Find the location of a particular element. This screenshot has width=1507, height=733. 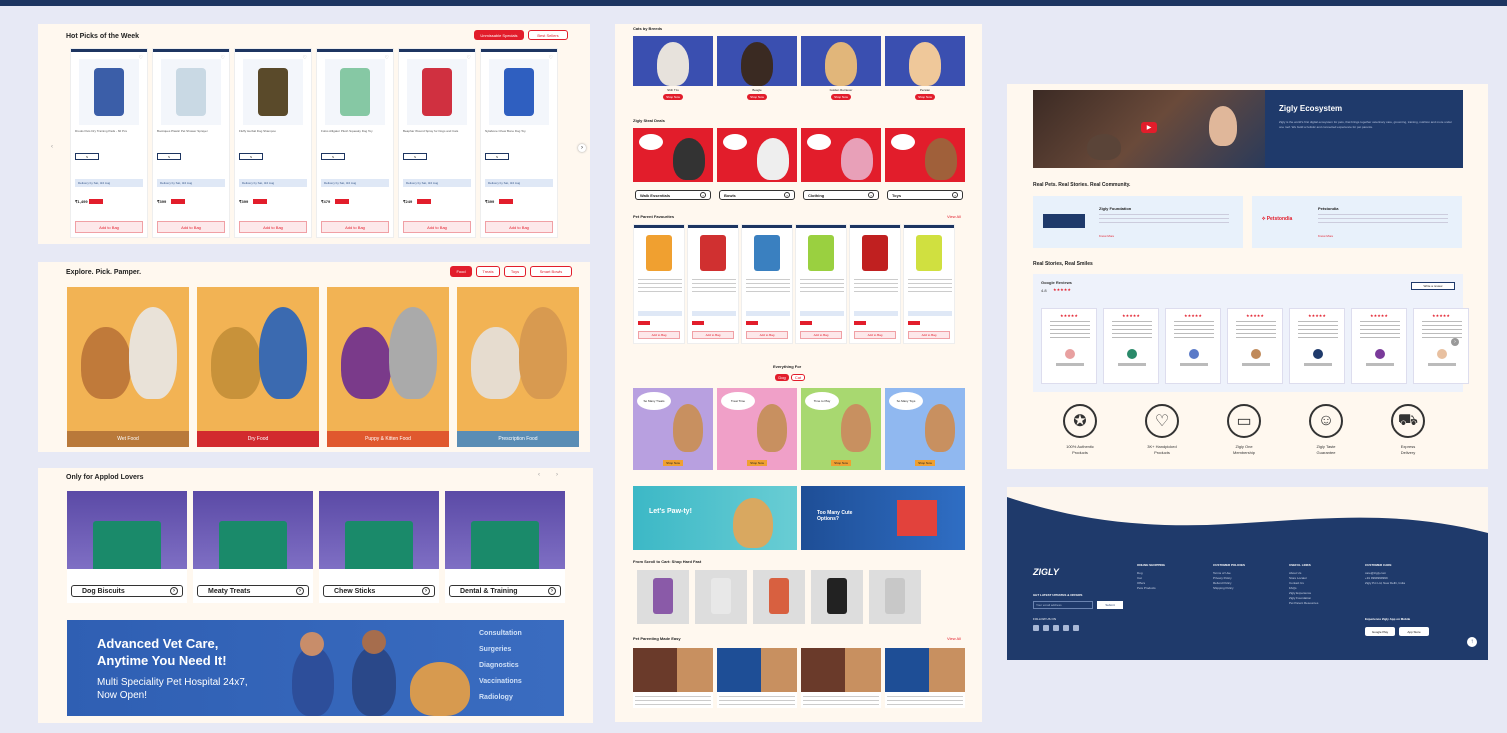

applod-category-label: Chew Sticks › is located at coordinates (379, 591).